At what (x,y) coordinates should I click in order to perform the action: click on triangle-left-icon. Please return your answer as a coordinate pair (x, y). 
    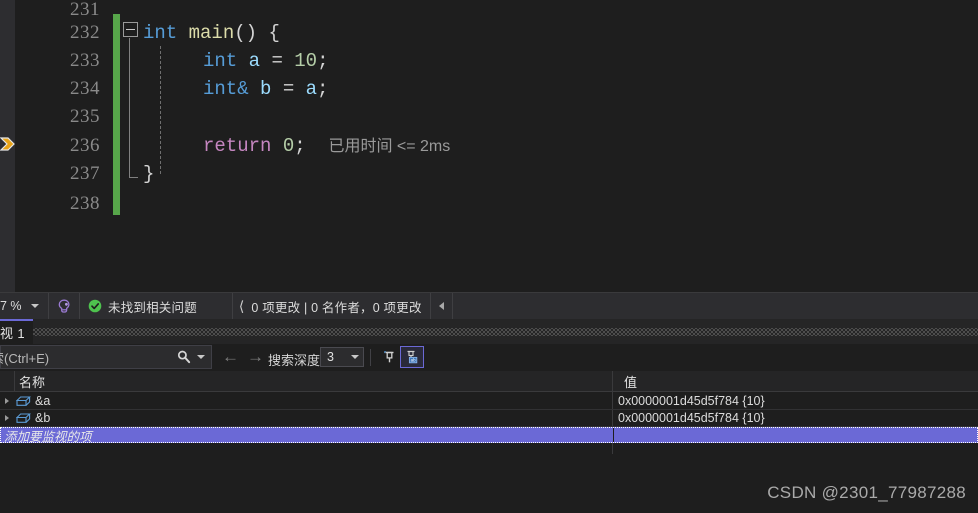
    Looking at the image, I should click on (441, 306).